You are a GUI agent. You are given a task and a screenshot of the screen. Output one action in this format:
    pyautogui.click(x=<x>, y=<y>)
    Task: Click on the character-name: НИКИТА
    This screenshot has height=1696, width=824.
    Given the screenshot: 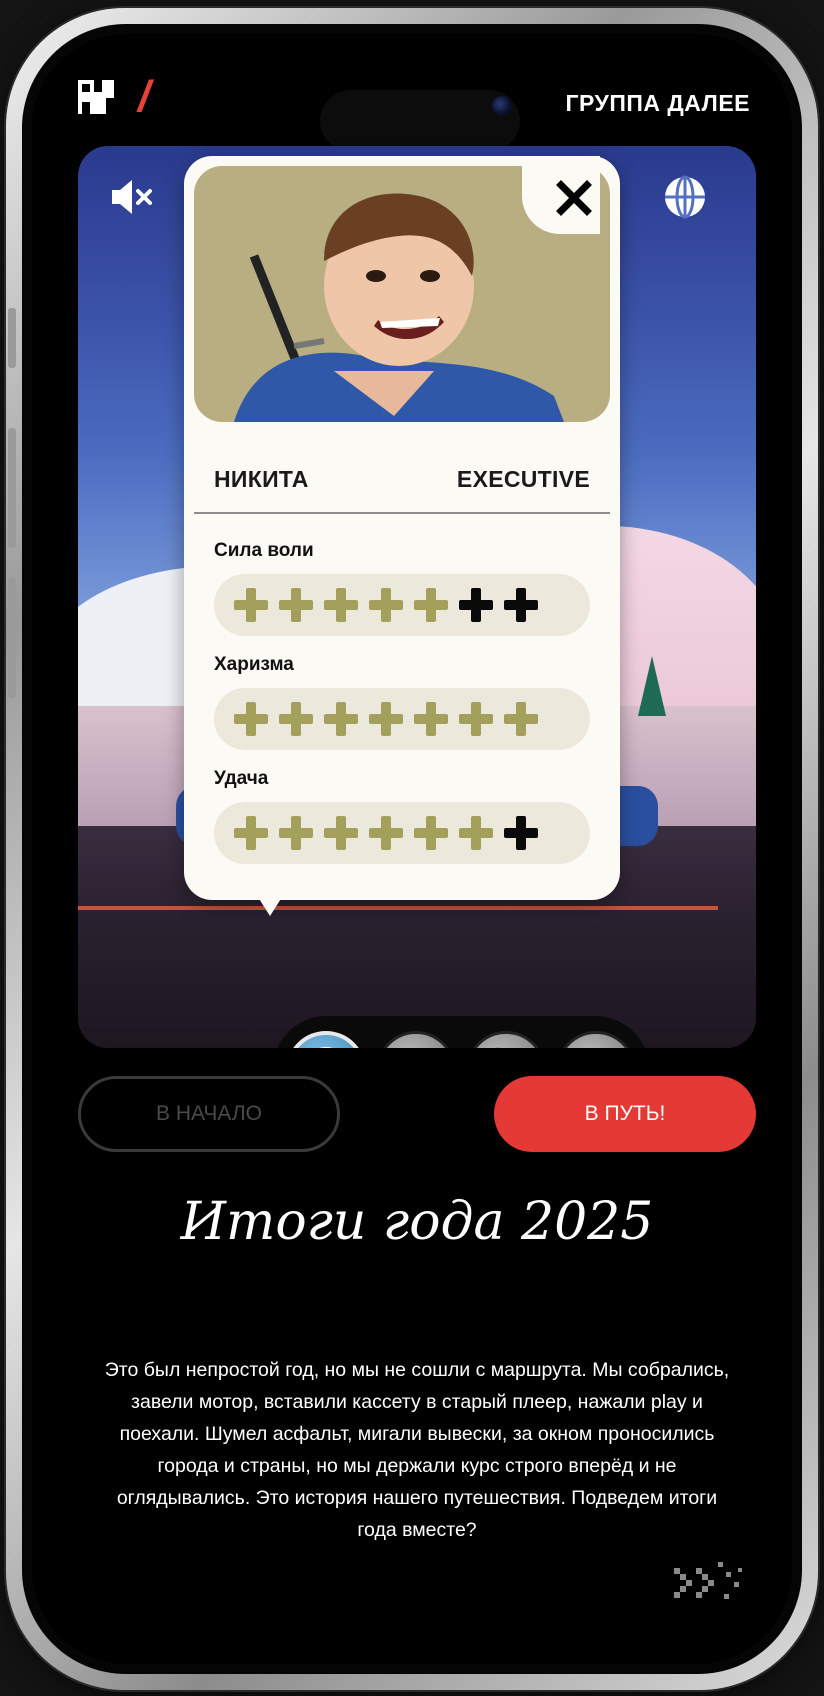 What is the action you would take?
    pyautogui.click(x=261, y=479)
    